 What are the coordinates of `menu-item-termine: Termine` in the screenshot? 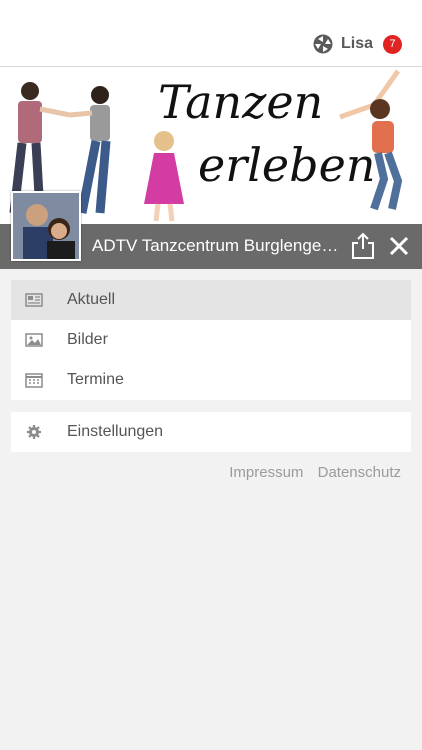 It's located at (211, 380).